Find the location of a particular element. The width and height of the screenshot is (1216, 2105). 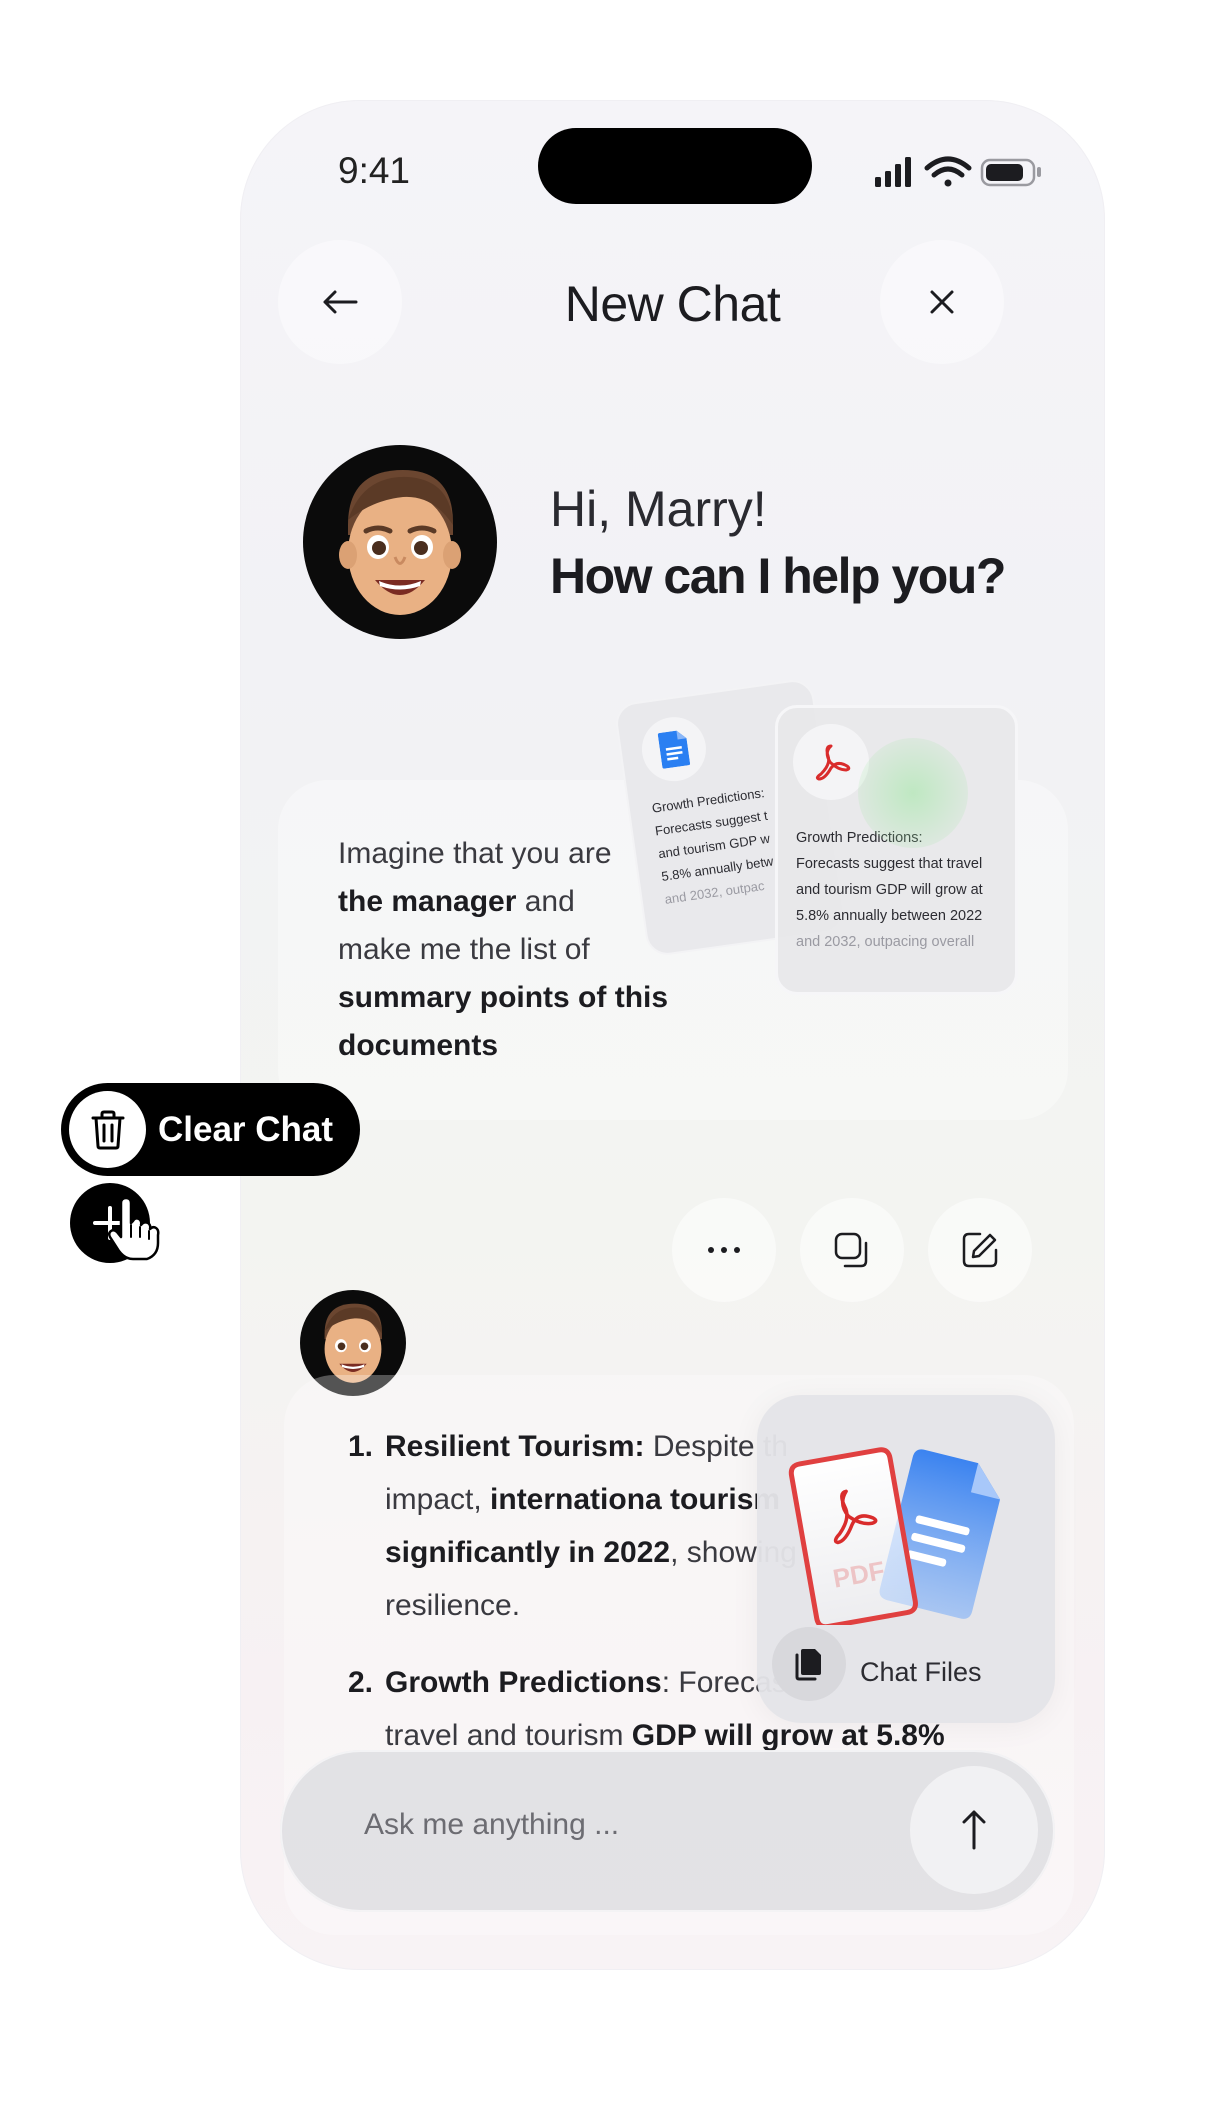

chat-files-card: PDF Chat Files is located at coordinates (906, 1559).